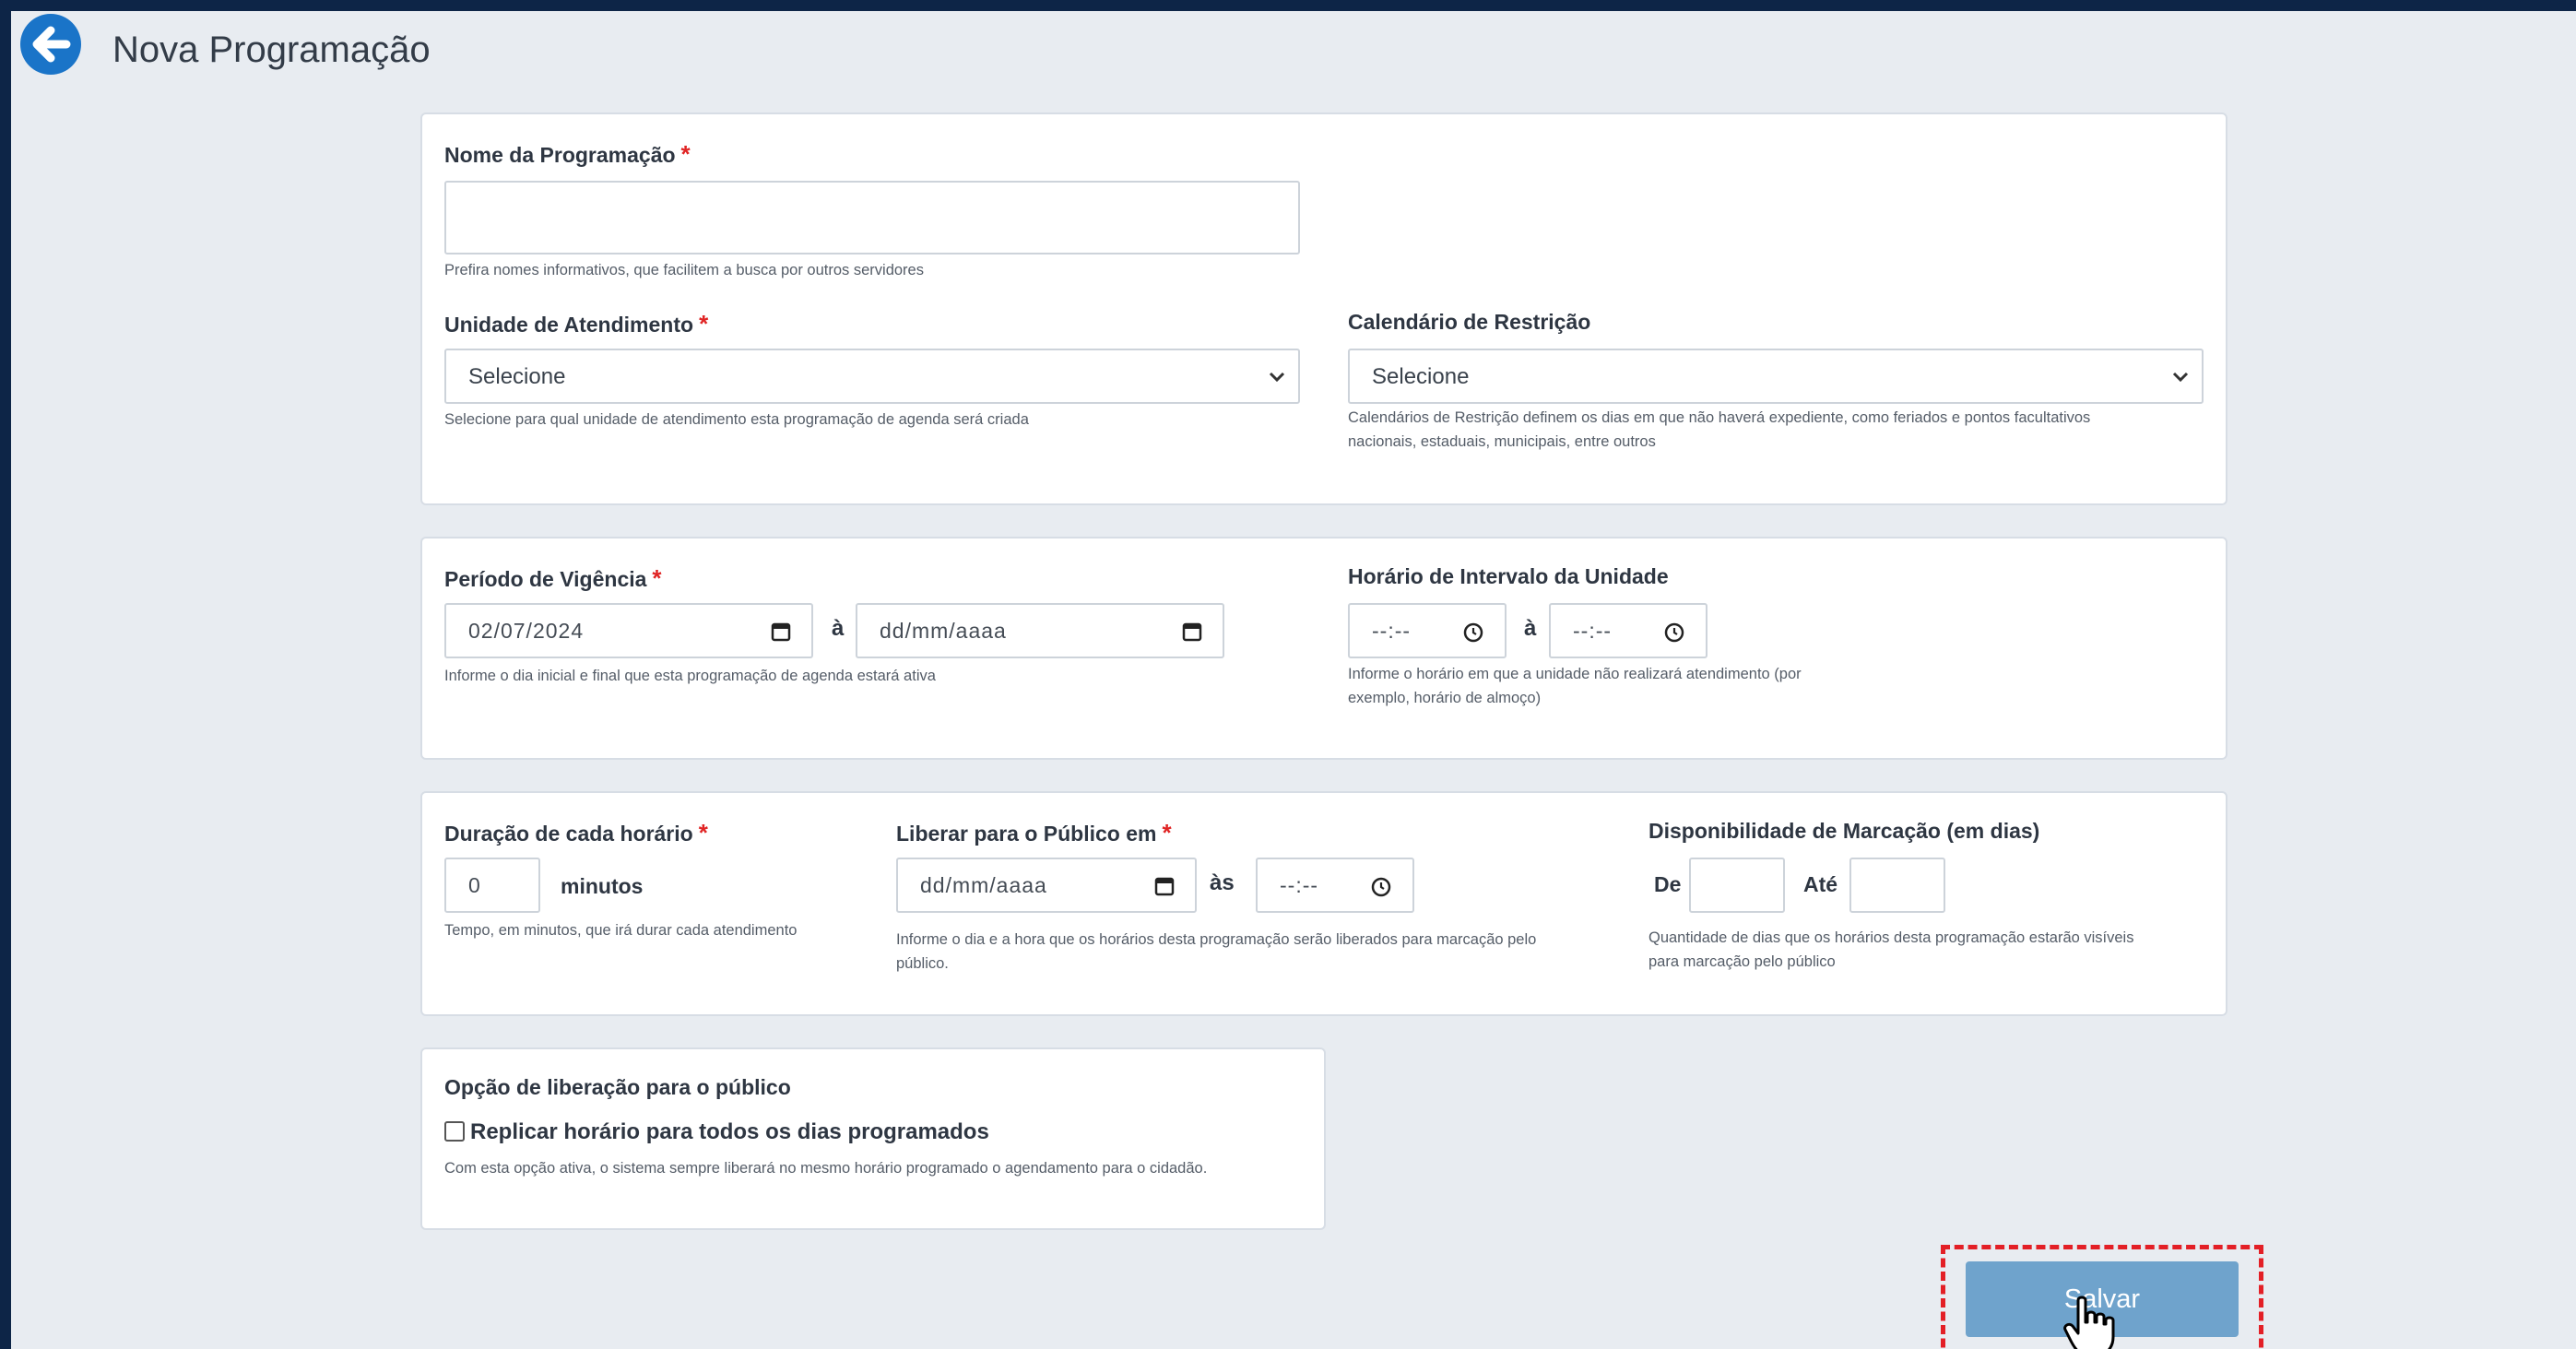 Image resolution: width=2576 pixels, height=1349 pixels. I want to click on replicar-checkbox, so click(454, 1131).